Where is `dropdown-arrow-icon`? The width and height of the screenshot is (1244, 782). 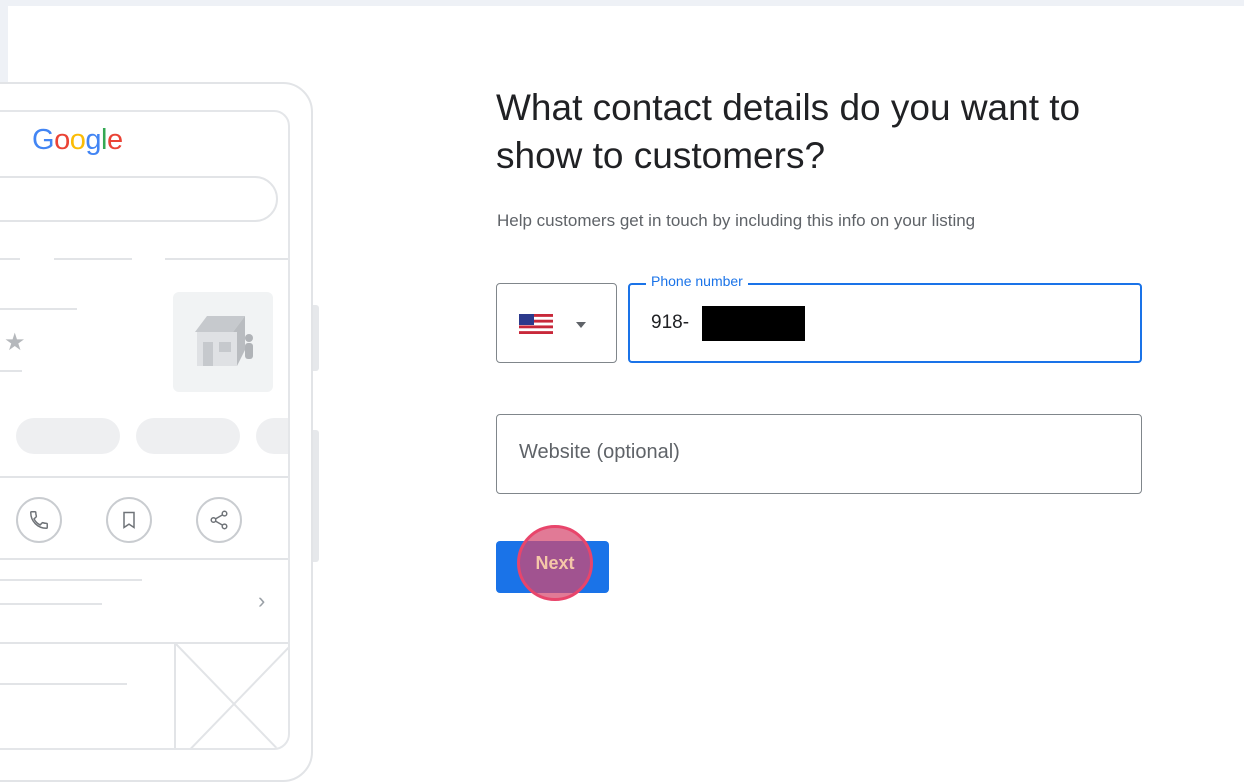 dropdown-arrow-icon is located at coordinates (581, 325).